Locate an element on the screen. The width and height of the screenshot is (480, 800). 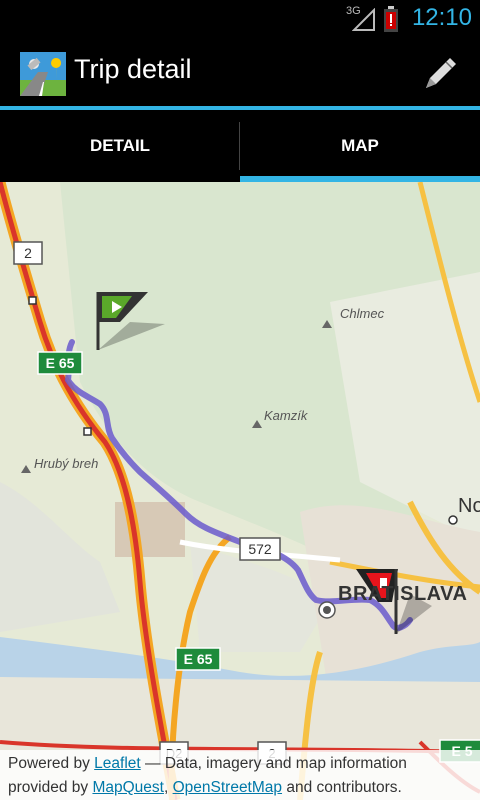
status-clock: 12:10 is located at coordinates (441, 17).